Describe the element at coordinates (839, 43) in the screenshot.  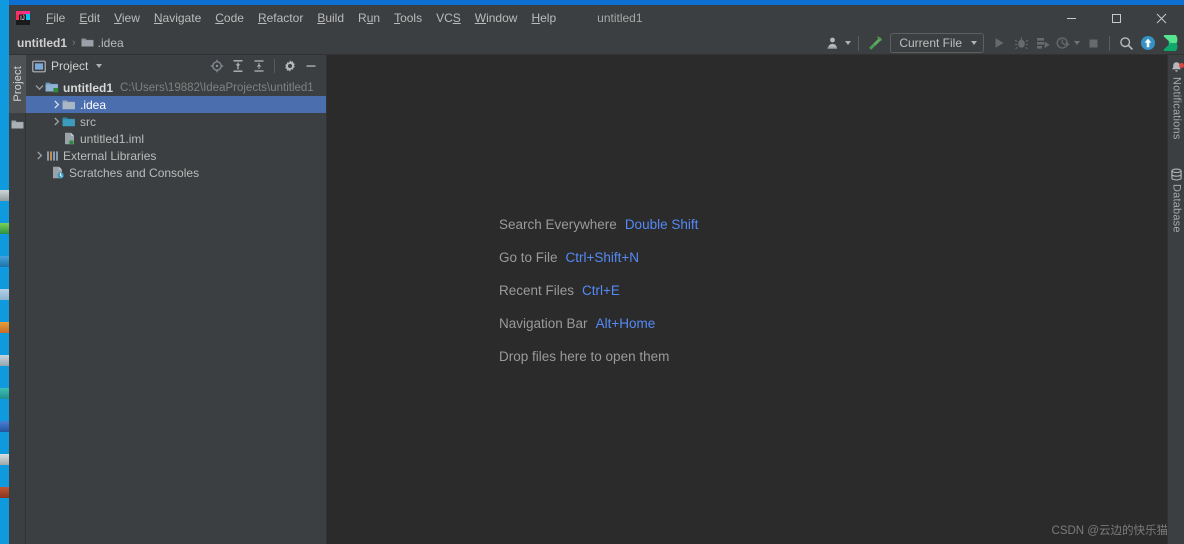
I see `account-button` at that location.